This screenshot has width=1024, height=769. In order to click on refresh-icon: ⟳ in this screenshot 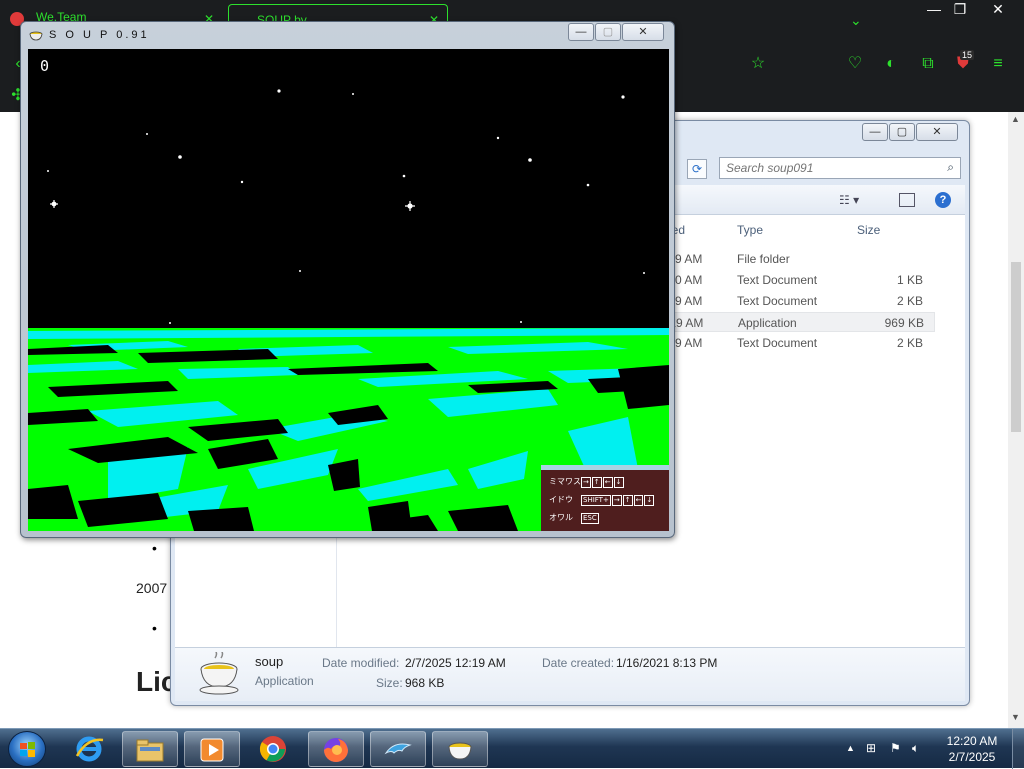, I will do `click(697, 169)`.